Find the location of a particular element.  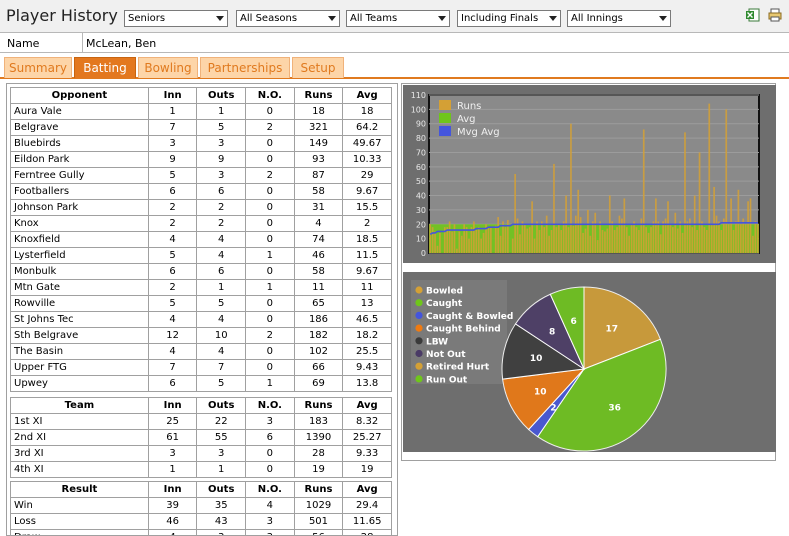

column-header: Team is located at coordinates (79, 405).